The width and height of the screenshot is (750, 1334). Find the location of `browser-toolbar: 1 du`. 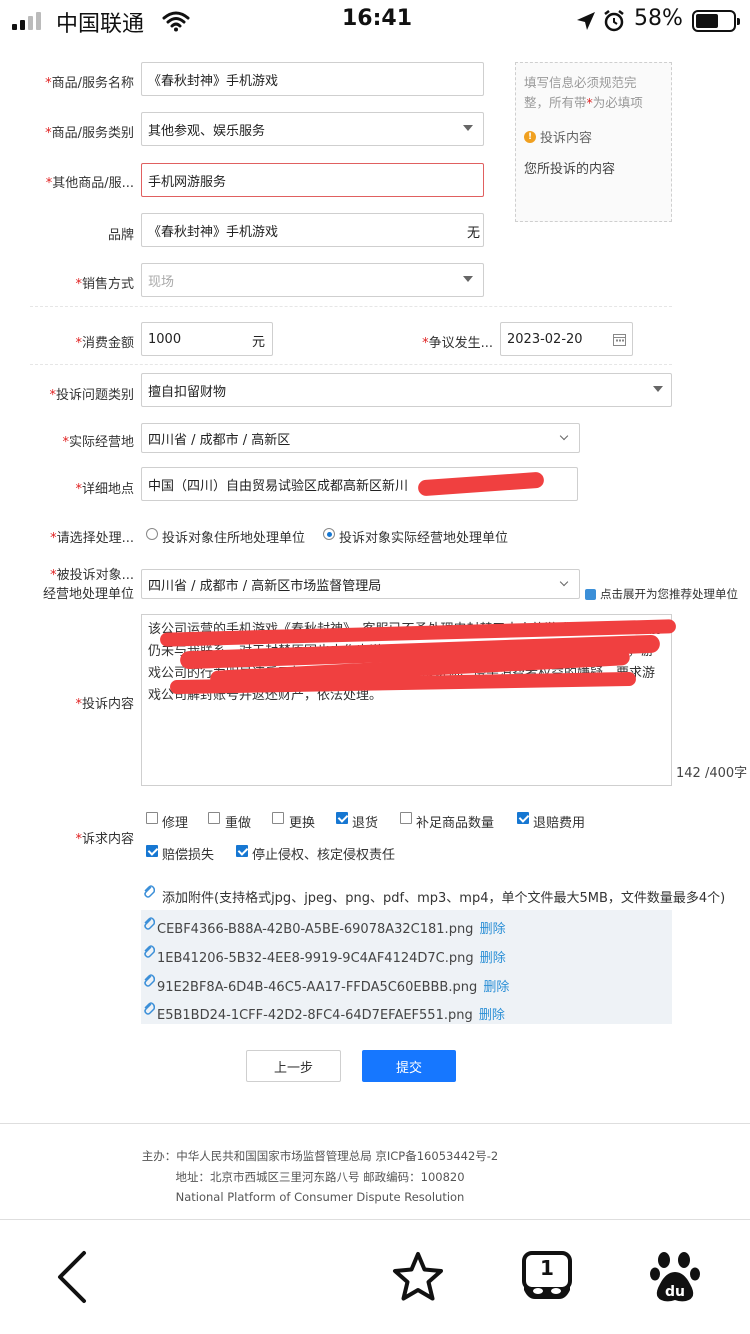

browser-toolbar: 1 du is located at coordinates (375, 1277).